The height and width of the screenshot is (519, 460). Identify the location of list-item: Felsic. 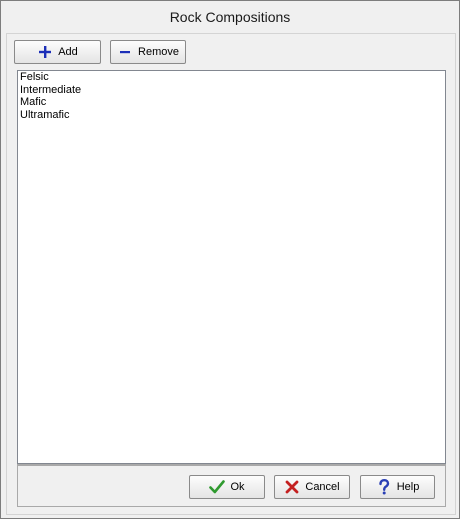
(231, 77).